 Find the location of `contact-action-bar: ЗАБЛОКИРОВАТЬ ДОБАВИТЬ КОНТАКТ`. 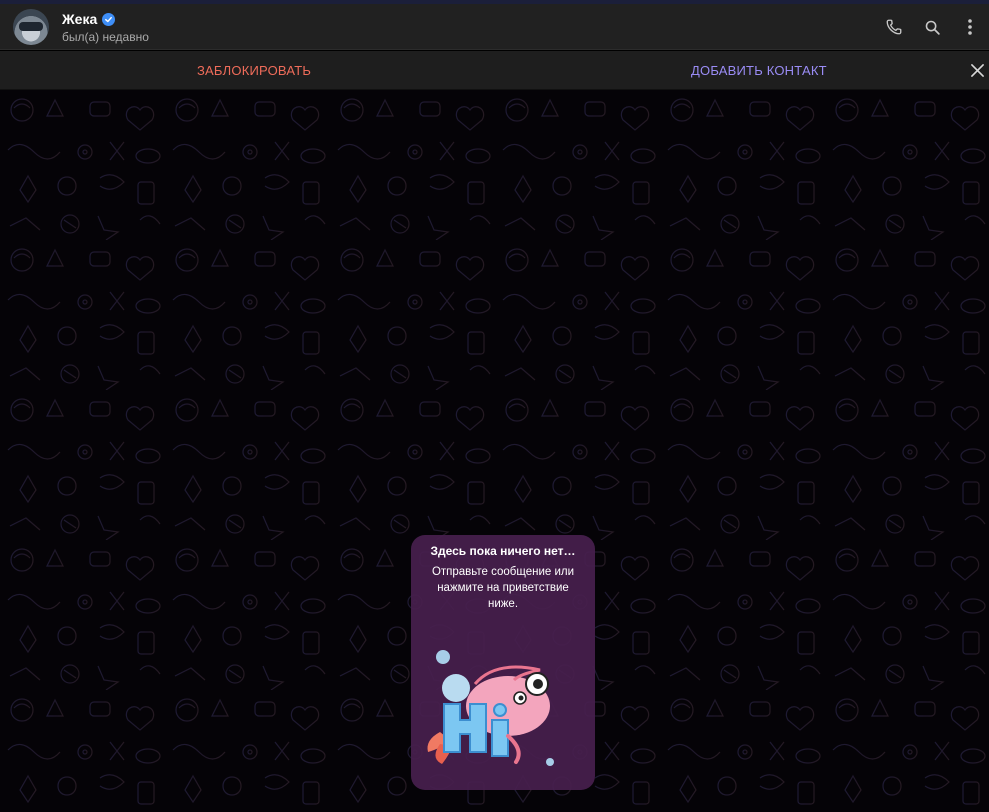

contact-action-bar: ЗАБЛОКИРОВАТЬ ДОБАВИТЬ КОНТАКТ is located at coordinates (494, 70).